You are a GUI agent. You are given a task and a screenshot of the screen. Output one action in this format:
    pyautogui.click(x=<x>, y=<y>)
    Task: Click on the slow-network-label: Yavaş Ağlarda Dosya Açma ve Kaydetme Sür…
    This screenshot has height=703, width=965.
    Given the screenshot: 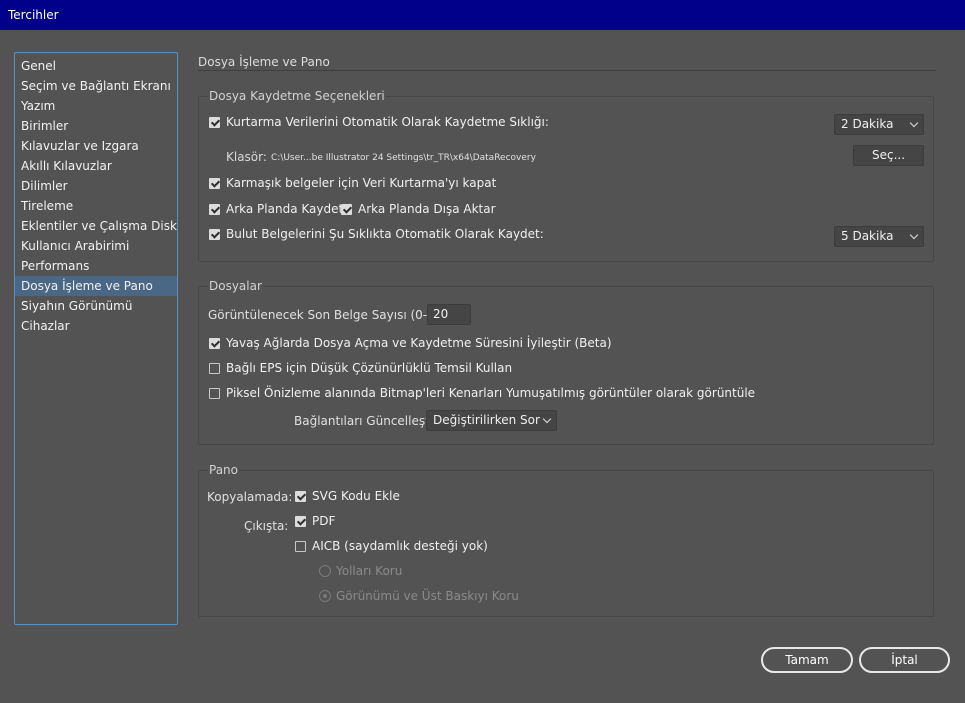 What is the action you would take?
    pyautogui.click(x=419, y=343)
    